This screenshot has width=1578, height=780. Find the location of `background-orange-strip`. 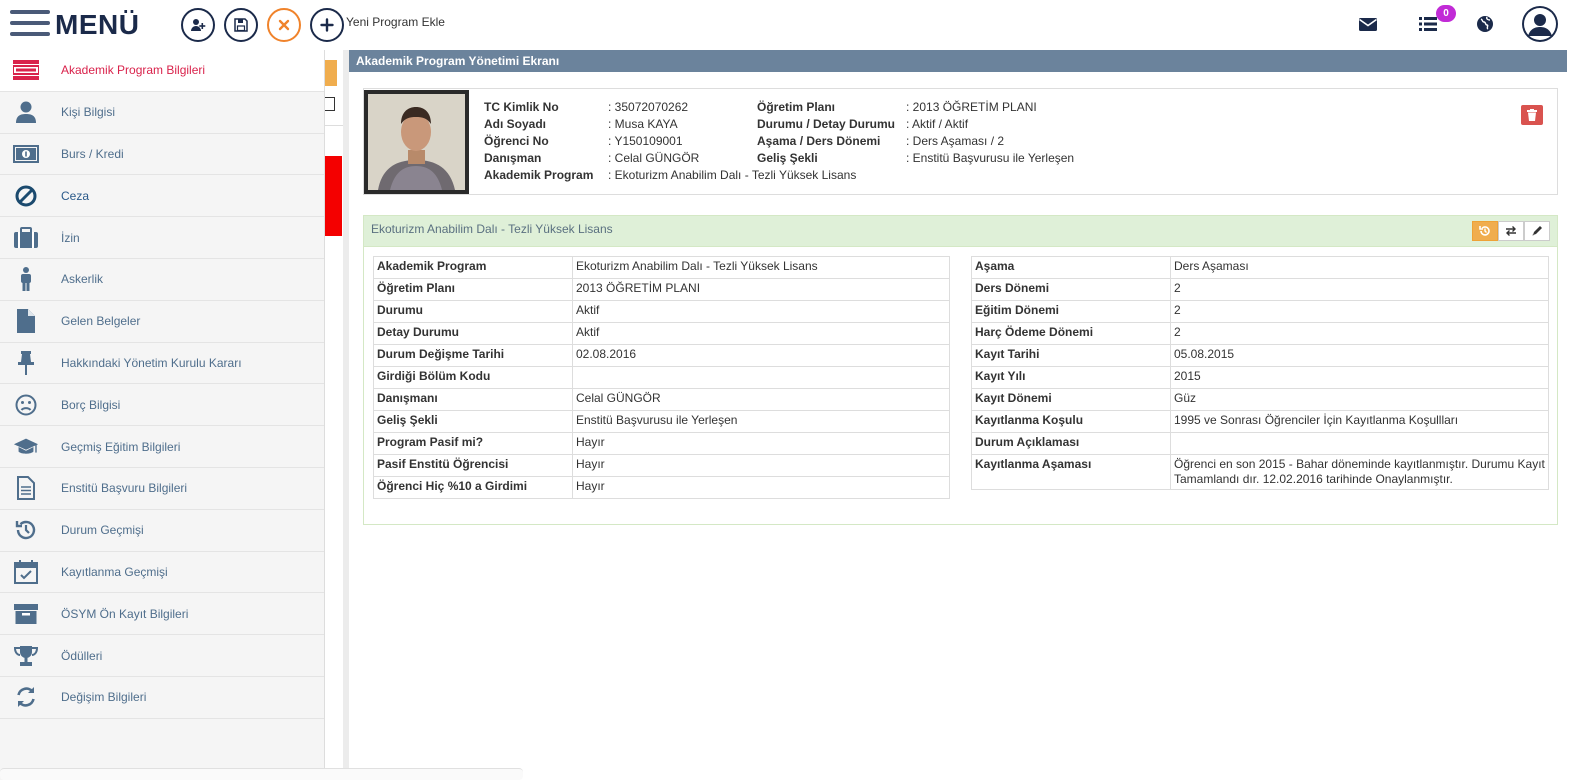

background-orange-strip is located at coordinates (331, 73).